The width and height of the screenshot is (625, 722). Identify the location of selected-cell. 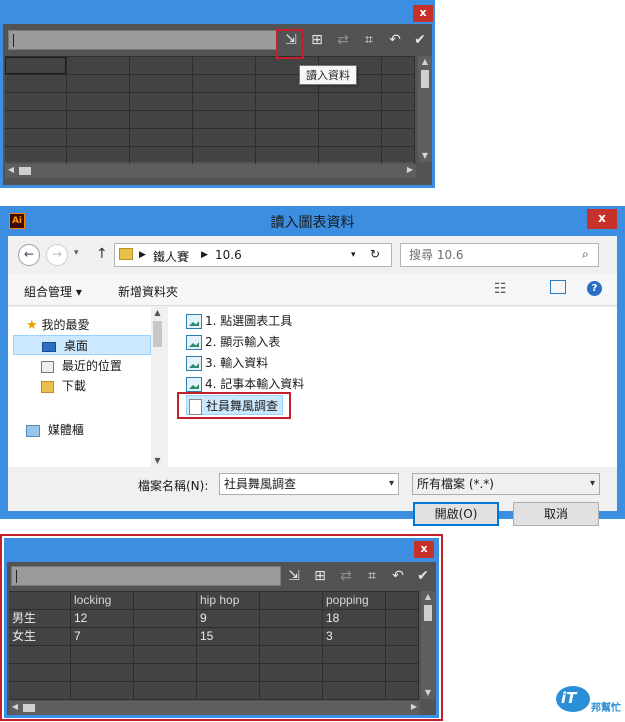
(36, 66).